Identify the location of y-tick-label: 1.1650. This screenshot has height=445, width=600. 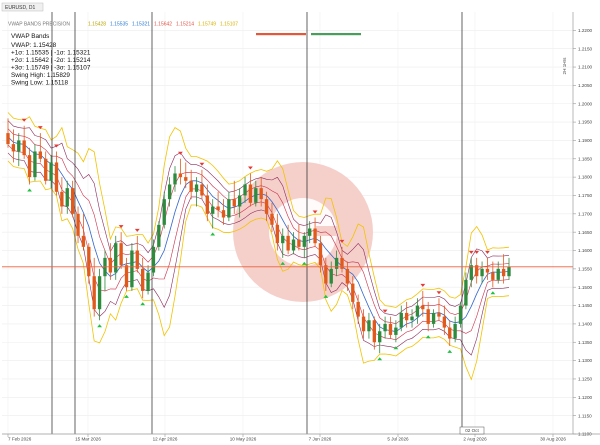
(585, 232).